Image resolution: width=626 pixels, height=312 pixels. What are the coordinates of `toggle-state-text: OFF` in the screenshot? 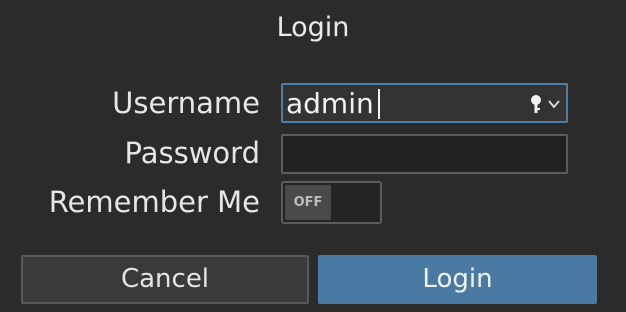 It's located at (308, 202).